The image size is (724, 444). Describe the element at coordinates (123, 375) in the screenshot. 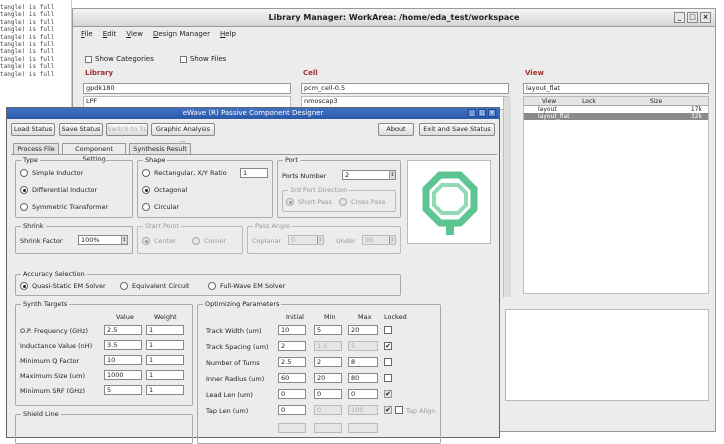

I see `target-value-input: 1000` at that location.